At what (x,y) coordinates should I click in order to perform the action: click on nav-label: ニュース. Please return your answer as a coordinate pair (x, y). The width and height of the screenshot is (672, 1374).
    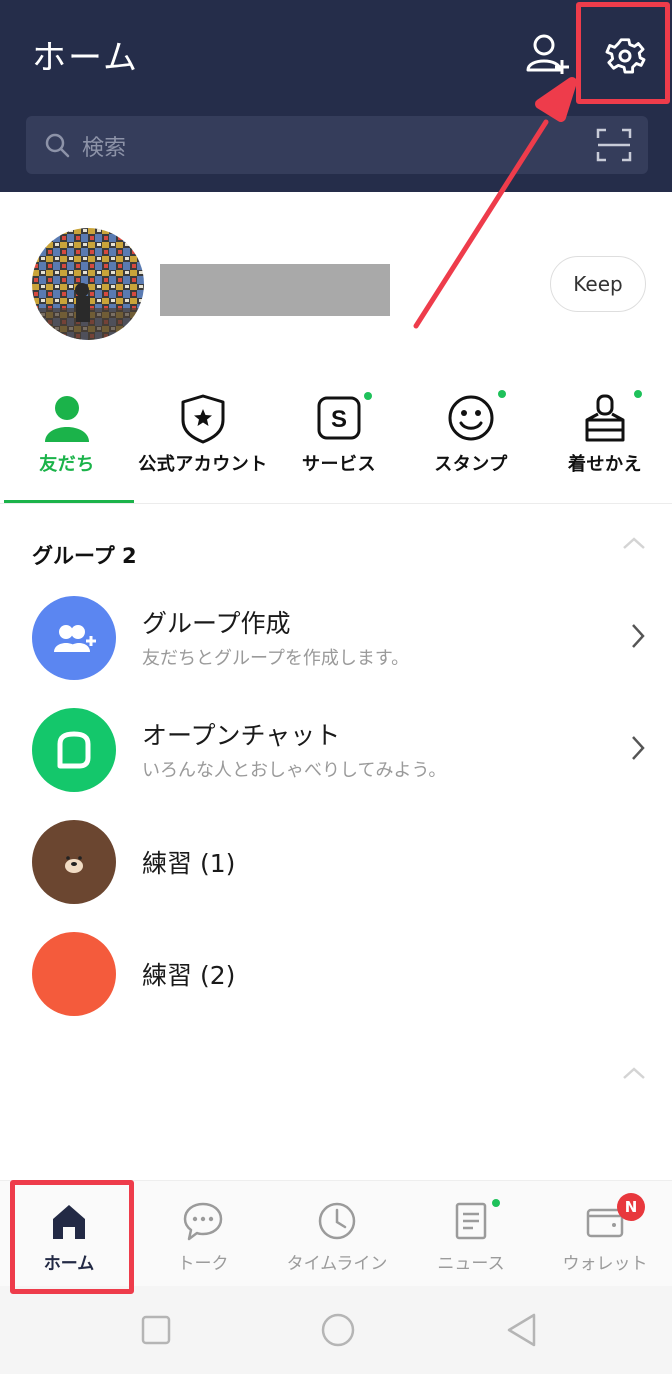
    Looking at the image, I should click on (471, 1264).